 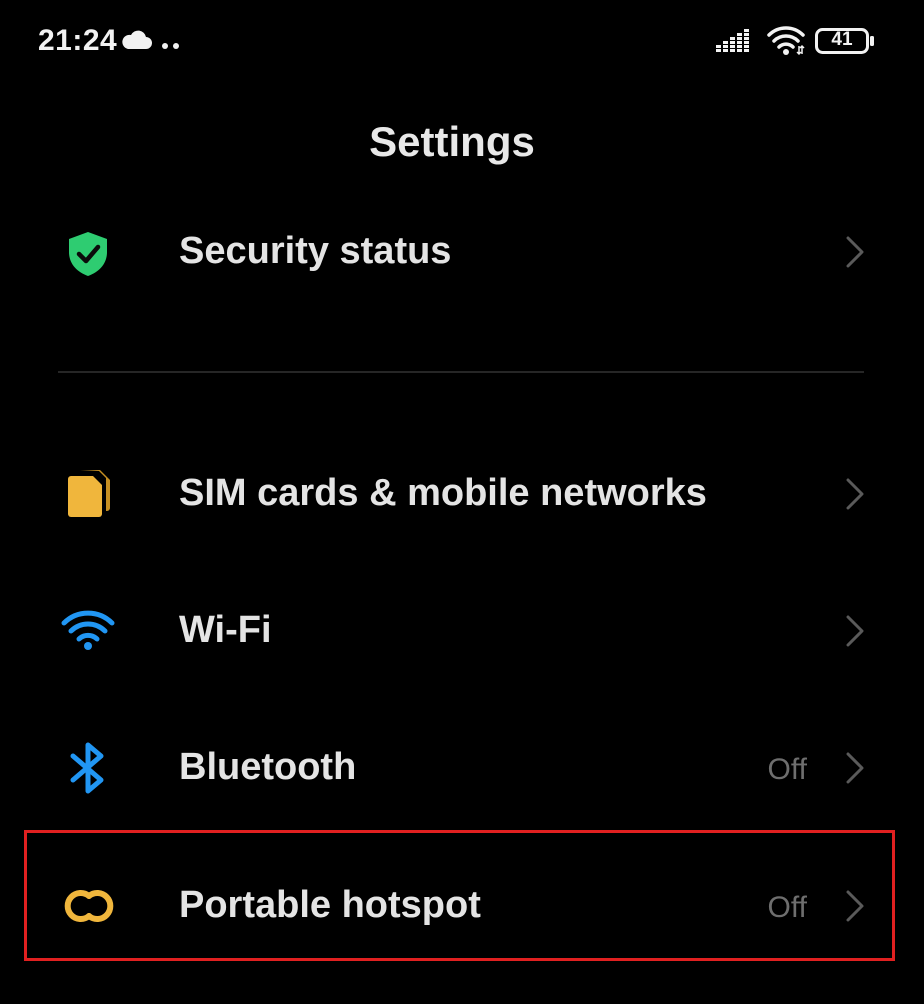 I want to click on settings-item-wifi: Wi-Fi, so click(x=462, y=630).